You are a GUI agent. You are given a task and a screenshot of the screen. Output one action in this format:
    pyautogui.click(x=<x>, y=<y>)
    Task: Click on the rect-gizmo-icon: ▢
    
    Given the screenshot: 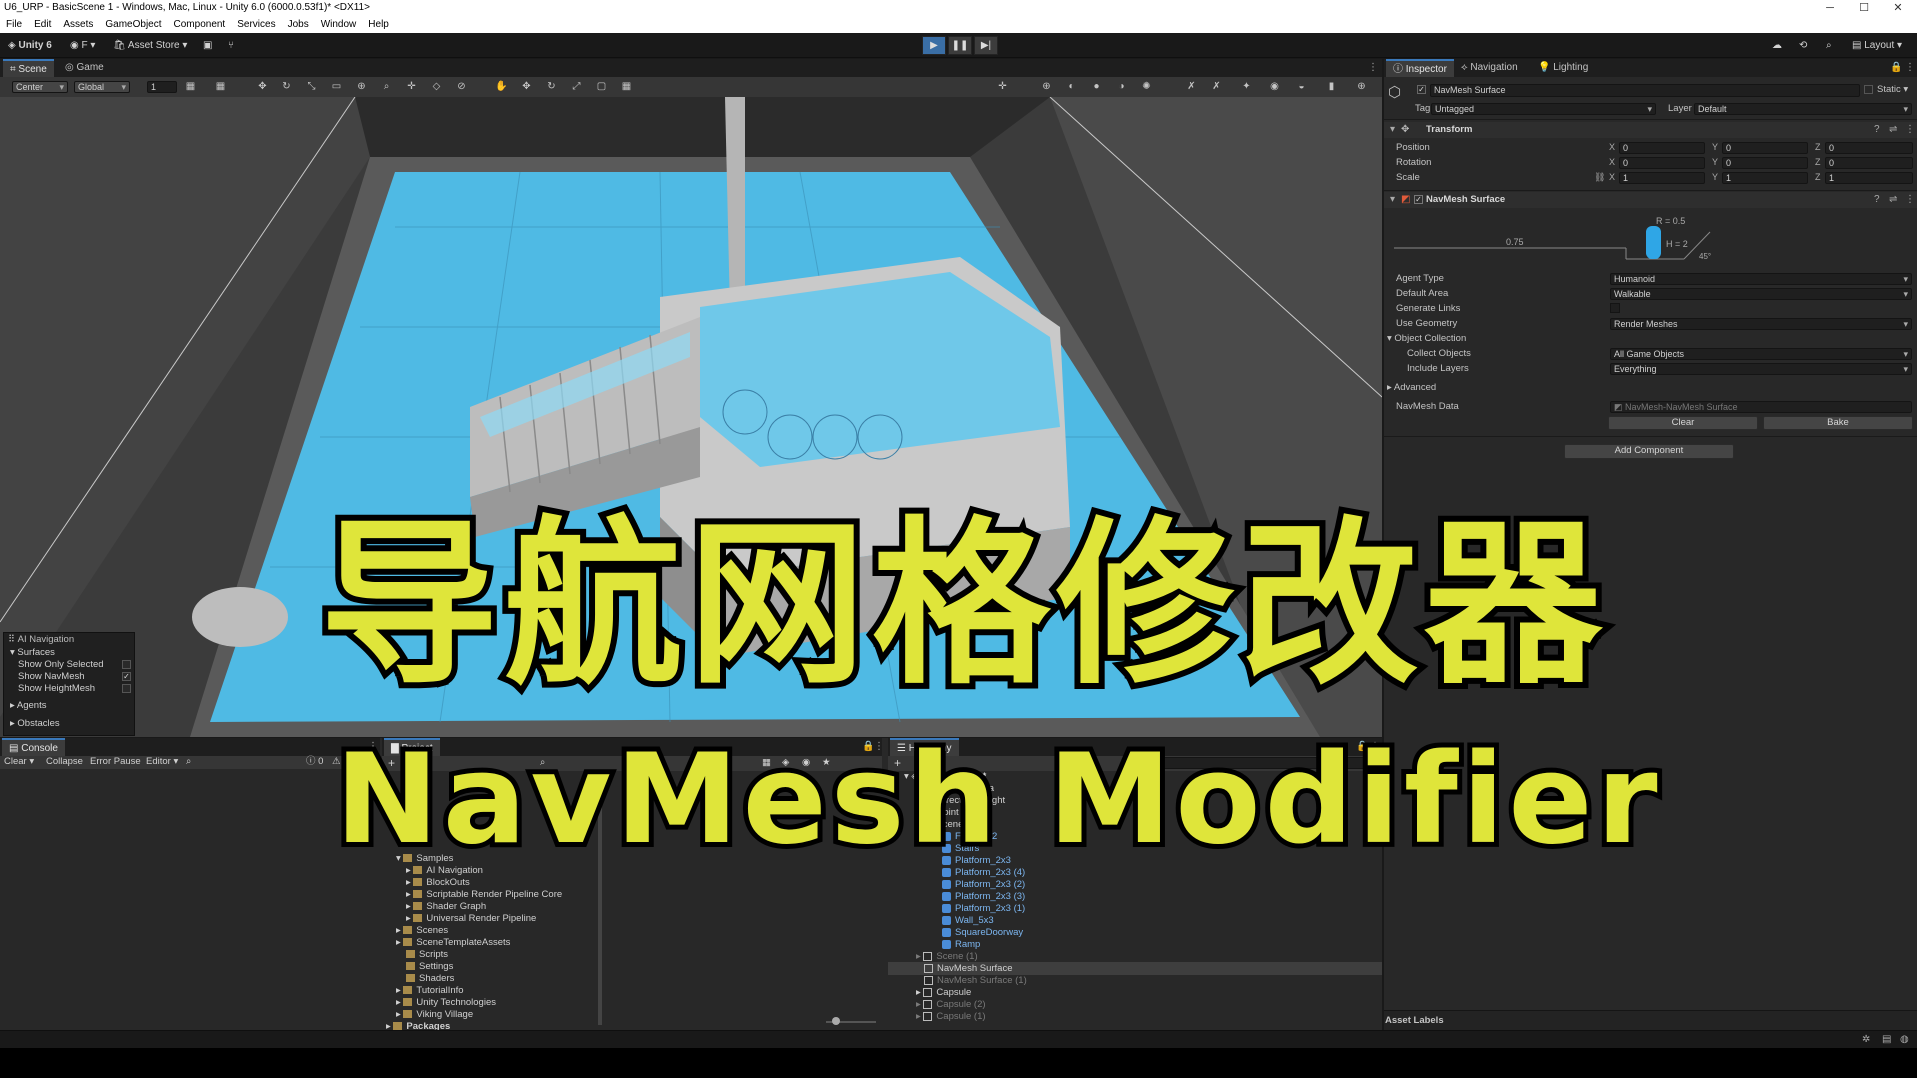 What is the action you would take?
    pyautogui.click(x=601, y=87)
    